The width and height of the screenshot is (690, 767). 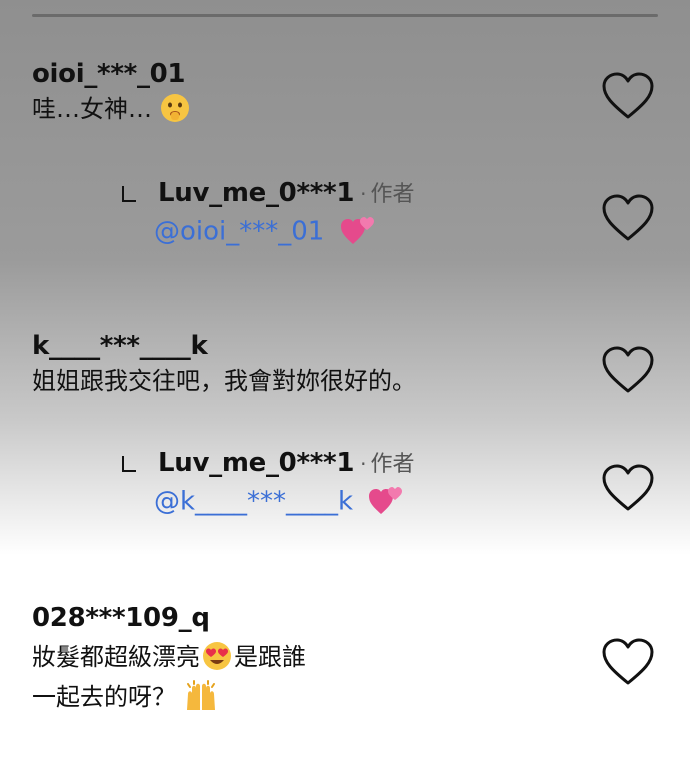 I want to click on comment-item: k____***____k 姐姐跟我交往吧，我會對妳很好的。, so click(x=361, y=364).